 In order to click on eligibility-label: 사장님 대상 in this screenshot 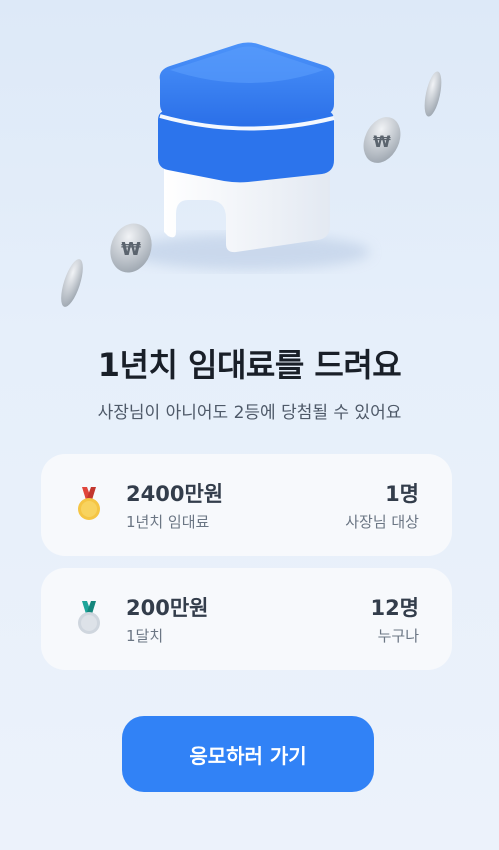, I will do `click(382, 522)`.